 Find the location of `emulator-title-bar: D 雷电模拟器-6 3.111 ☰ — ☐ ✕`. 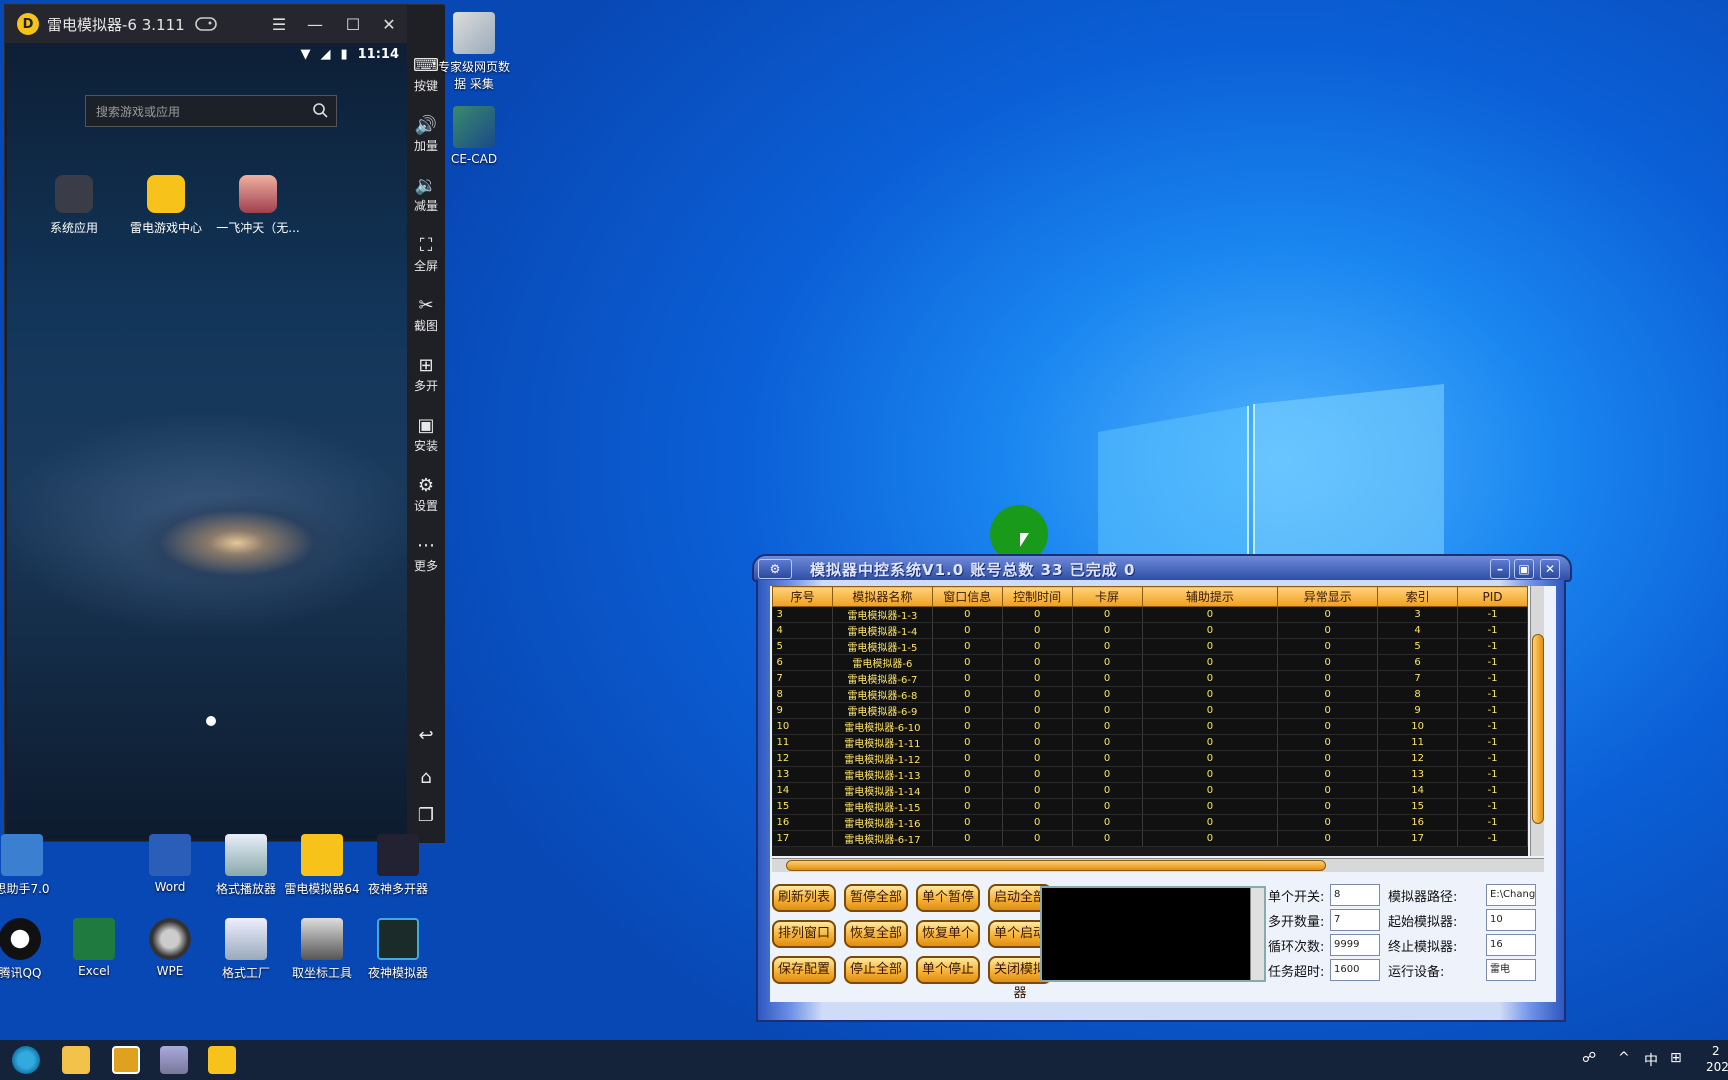

emulator-title-bar: D 雷电模拟器-6 3.111 ☰ — ☐ ✕ is located at coordinates (206, 24).